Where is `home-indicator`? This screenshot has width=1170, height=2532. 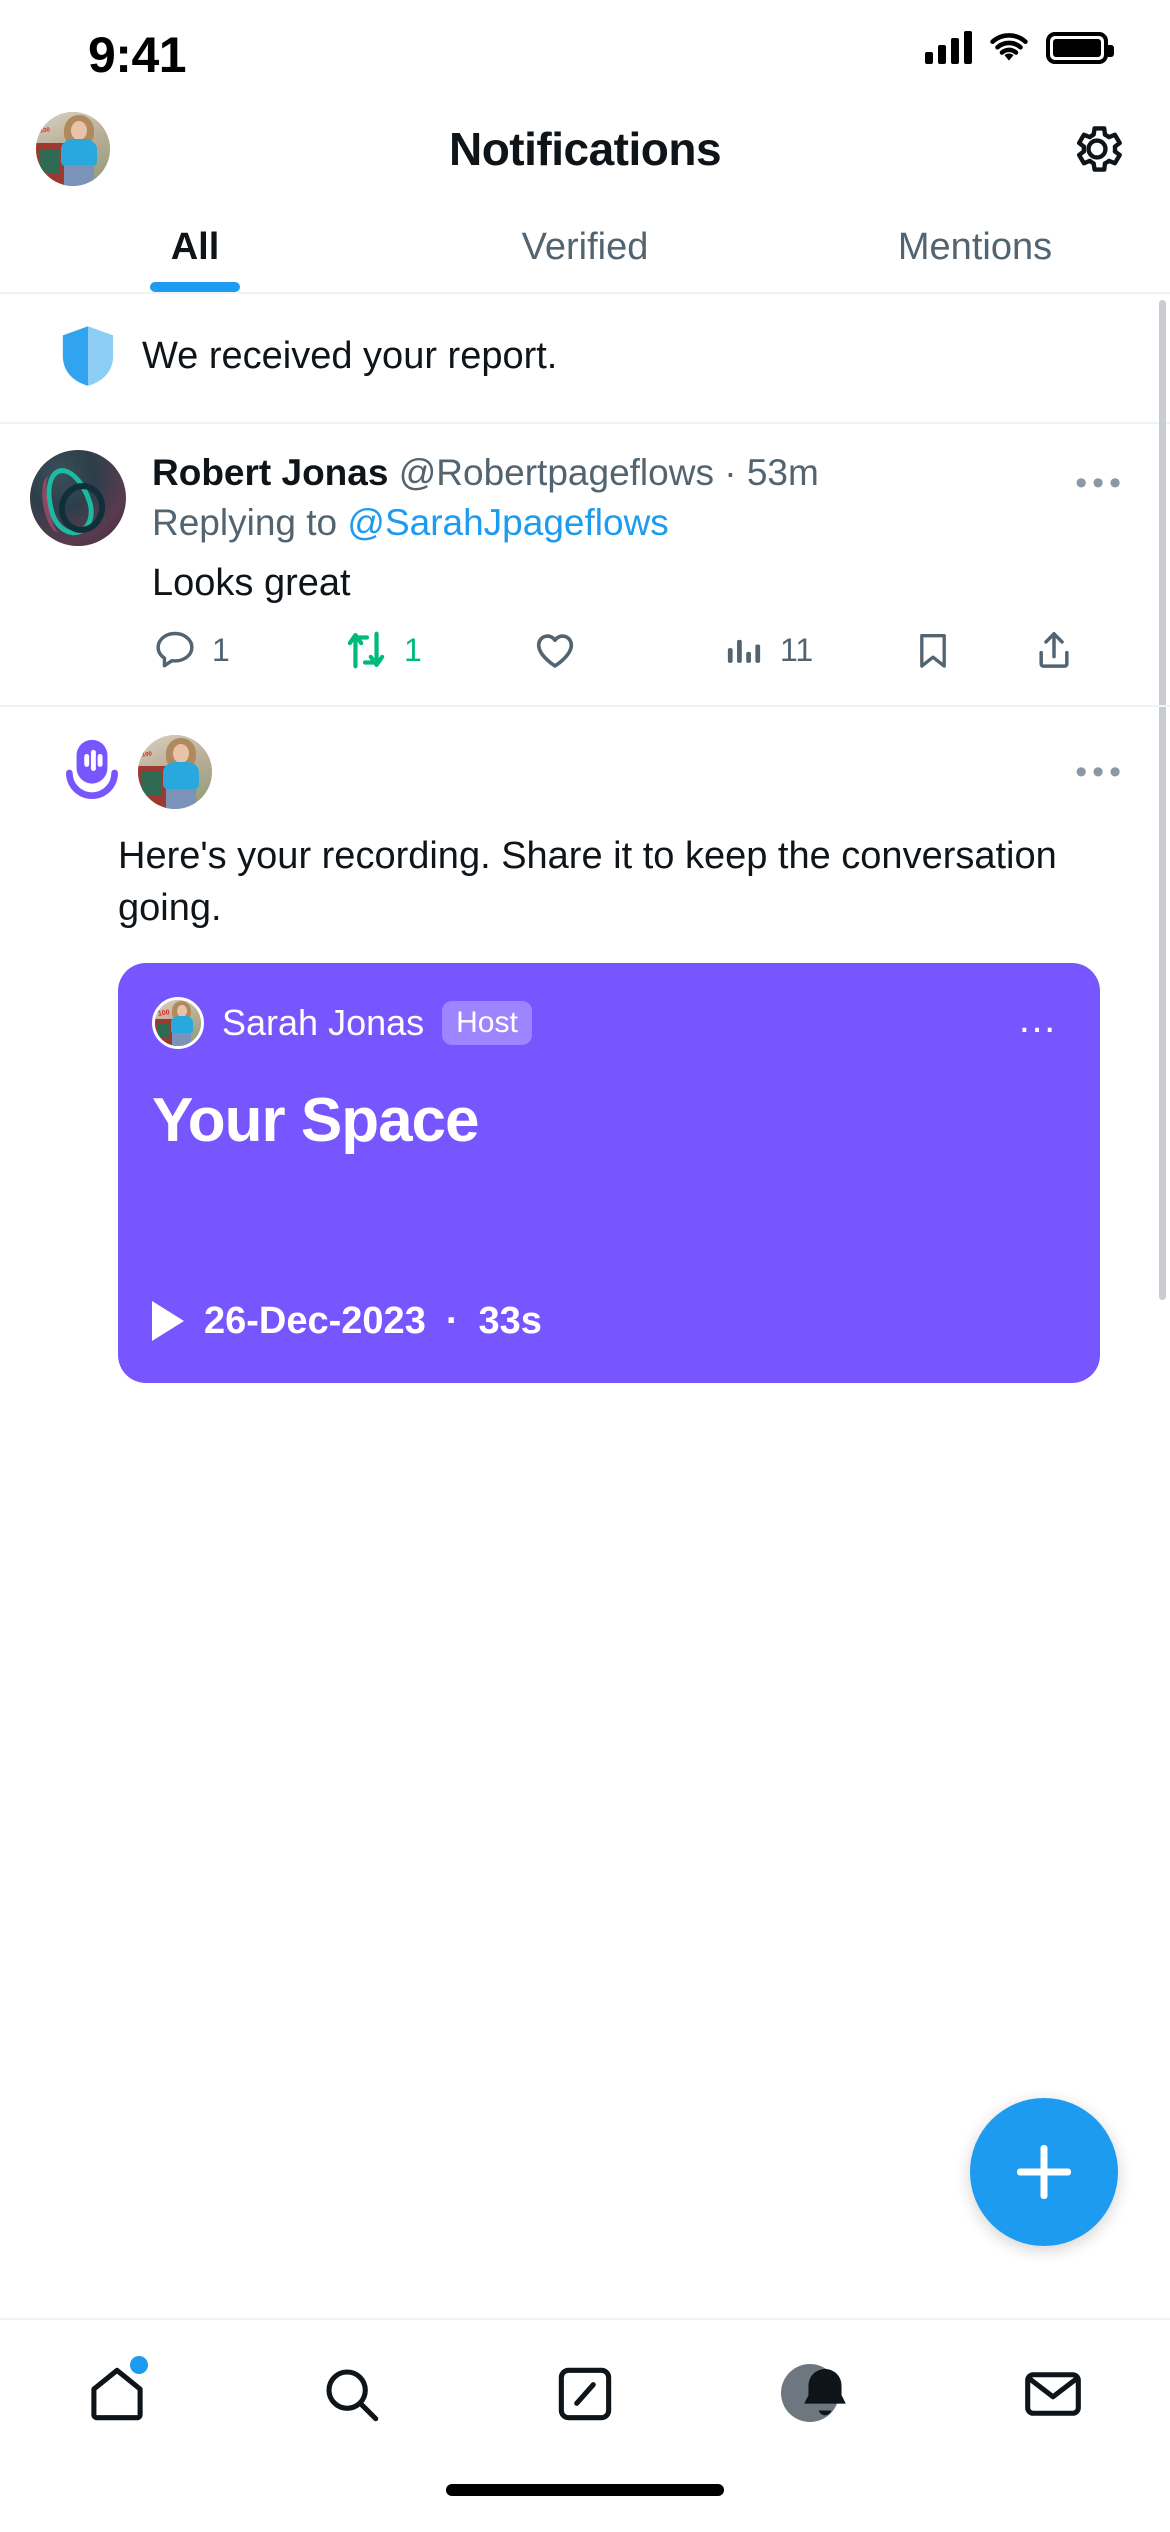
home-indicator is located at coordinates (585, 2500).